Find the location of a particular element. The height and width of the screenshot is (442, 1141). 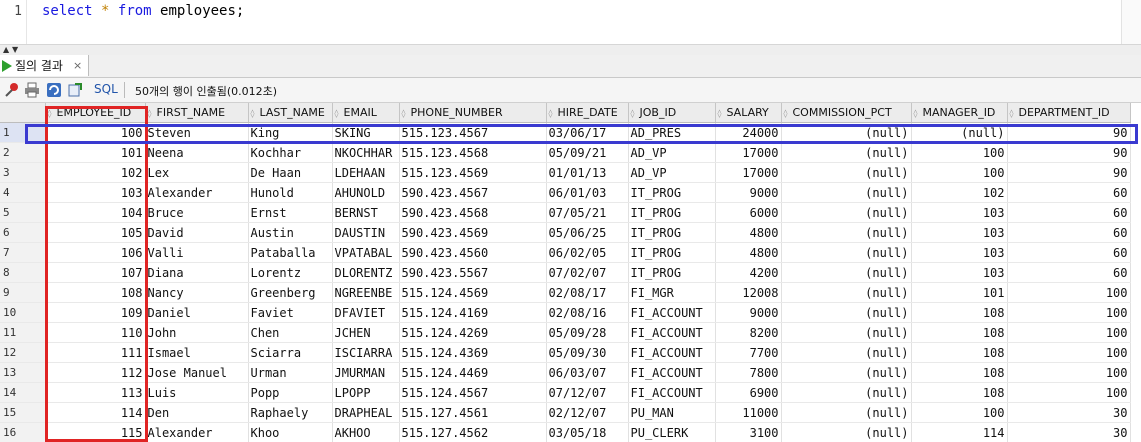

cell-email: LPOPP is located at coordinates (366, 392).